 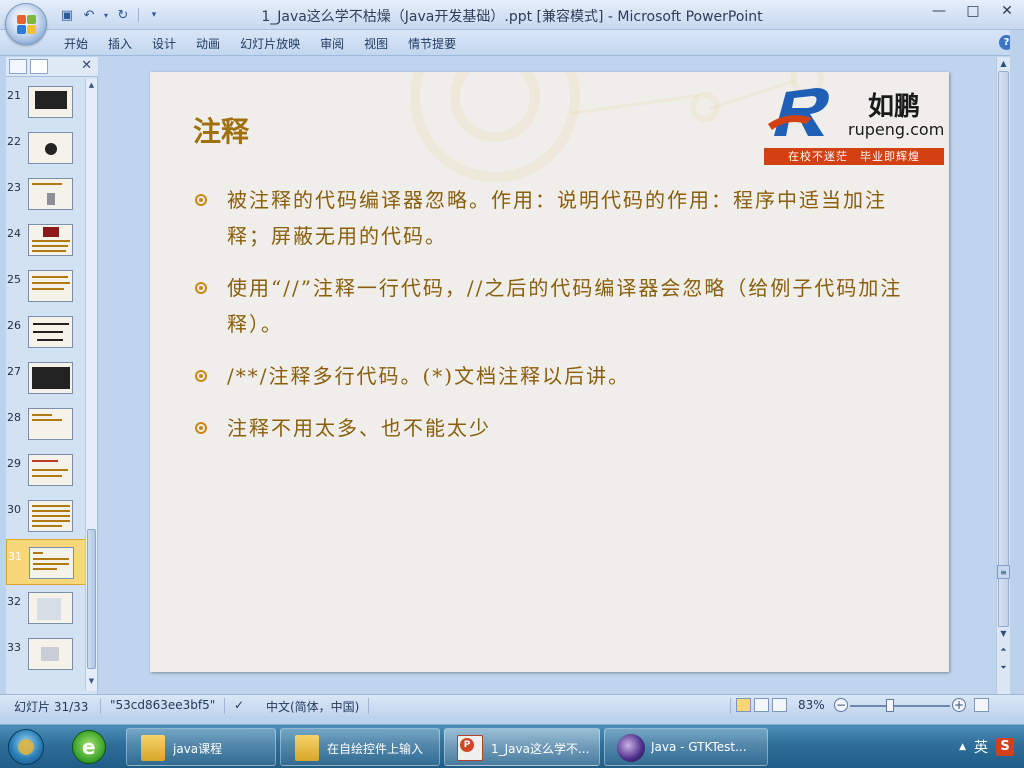 I want to click on powerpoint-icon: P, so click(x=470, y=748).